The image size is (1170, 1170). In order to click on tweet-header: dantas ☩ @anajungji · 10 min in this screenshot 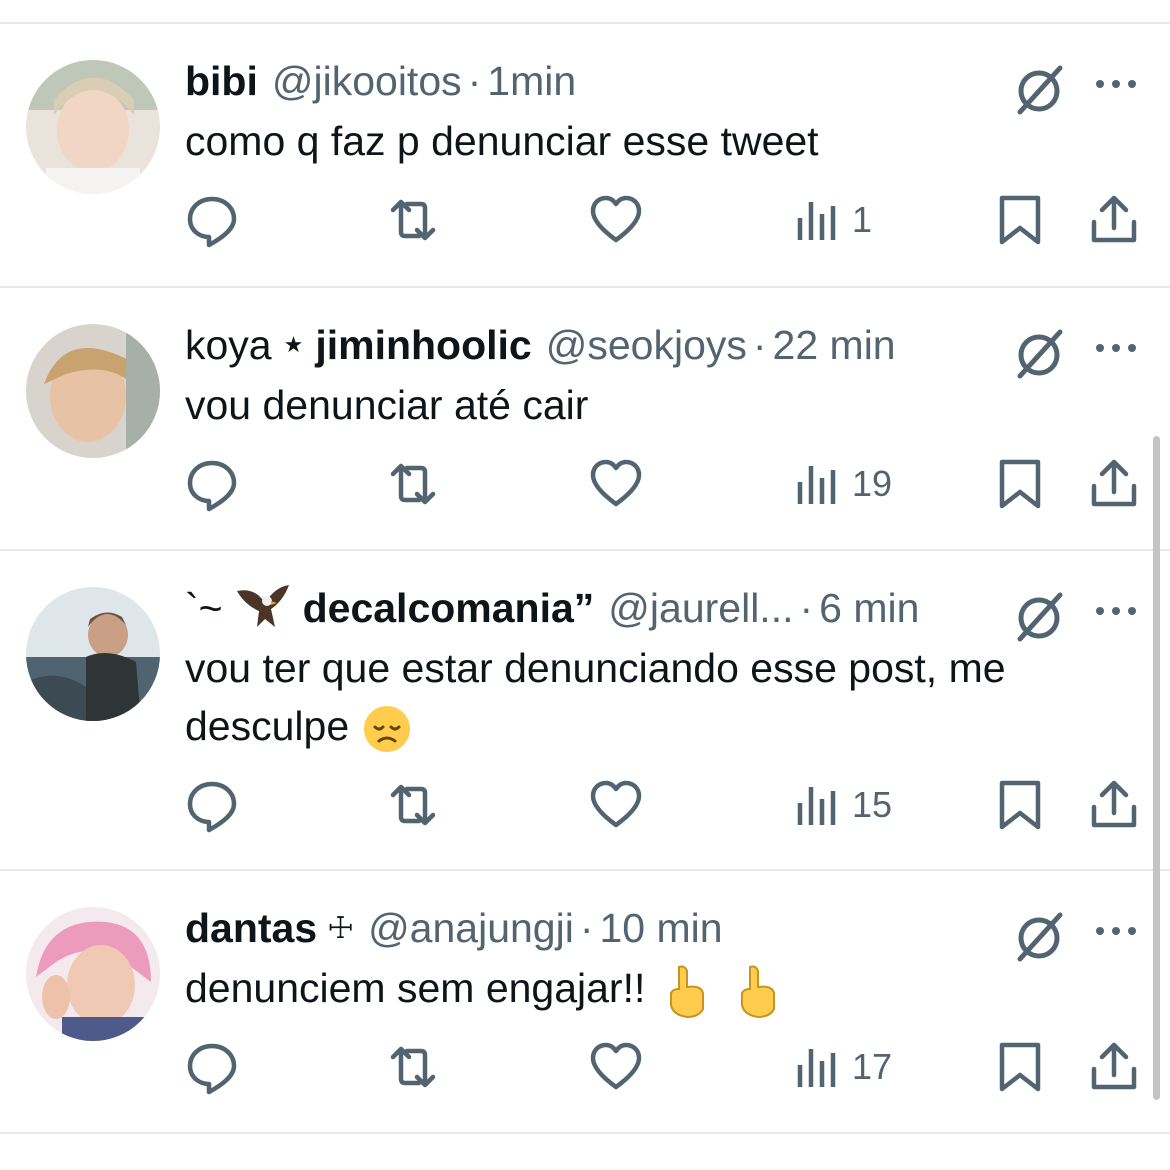, I will do `click(454, 928)`.